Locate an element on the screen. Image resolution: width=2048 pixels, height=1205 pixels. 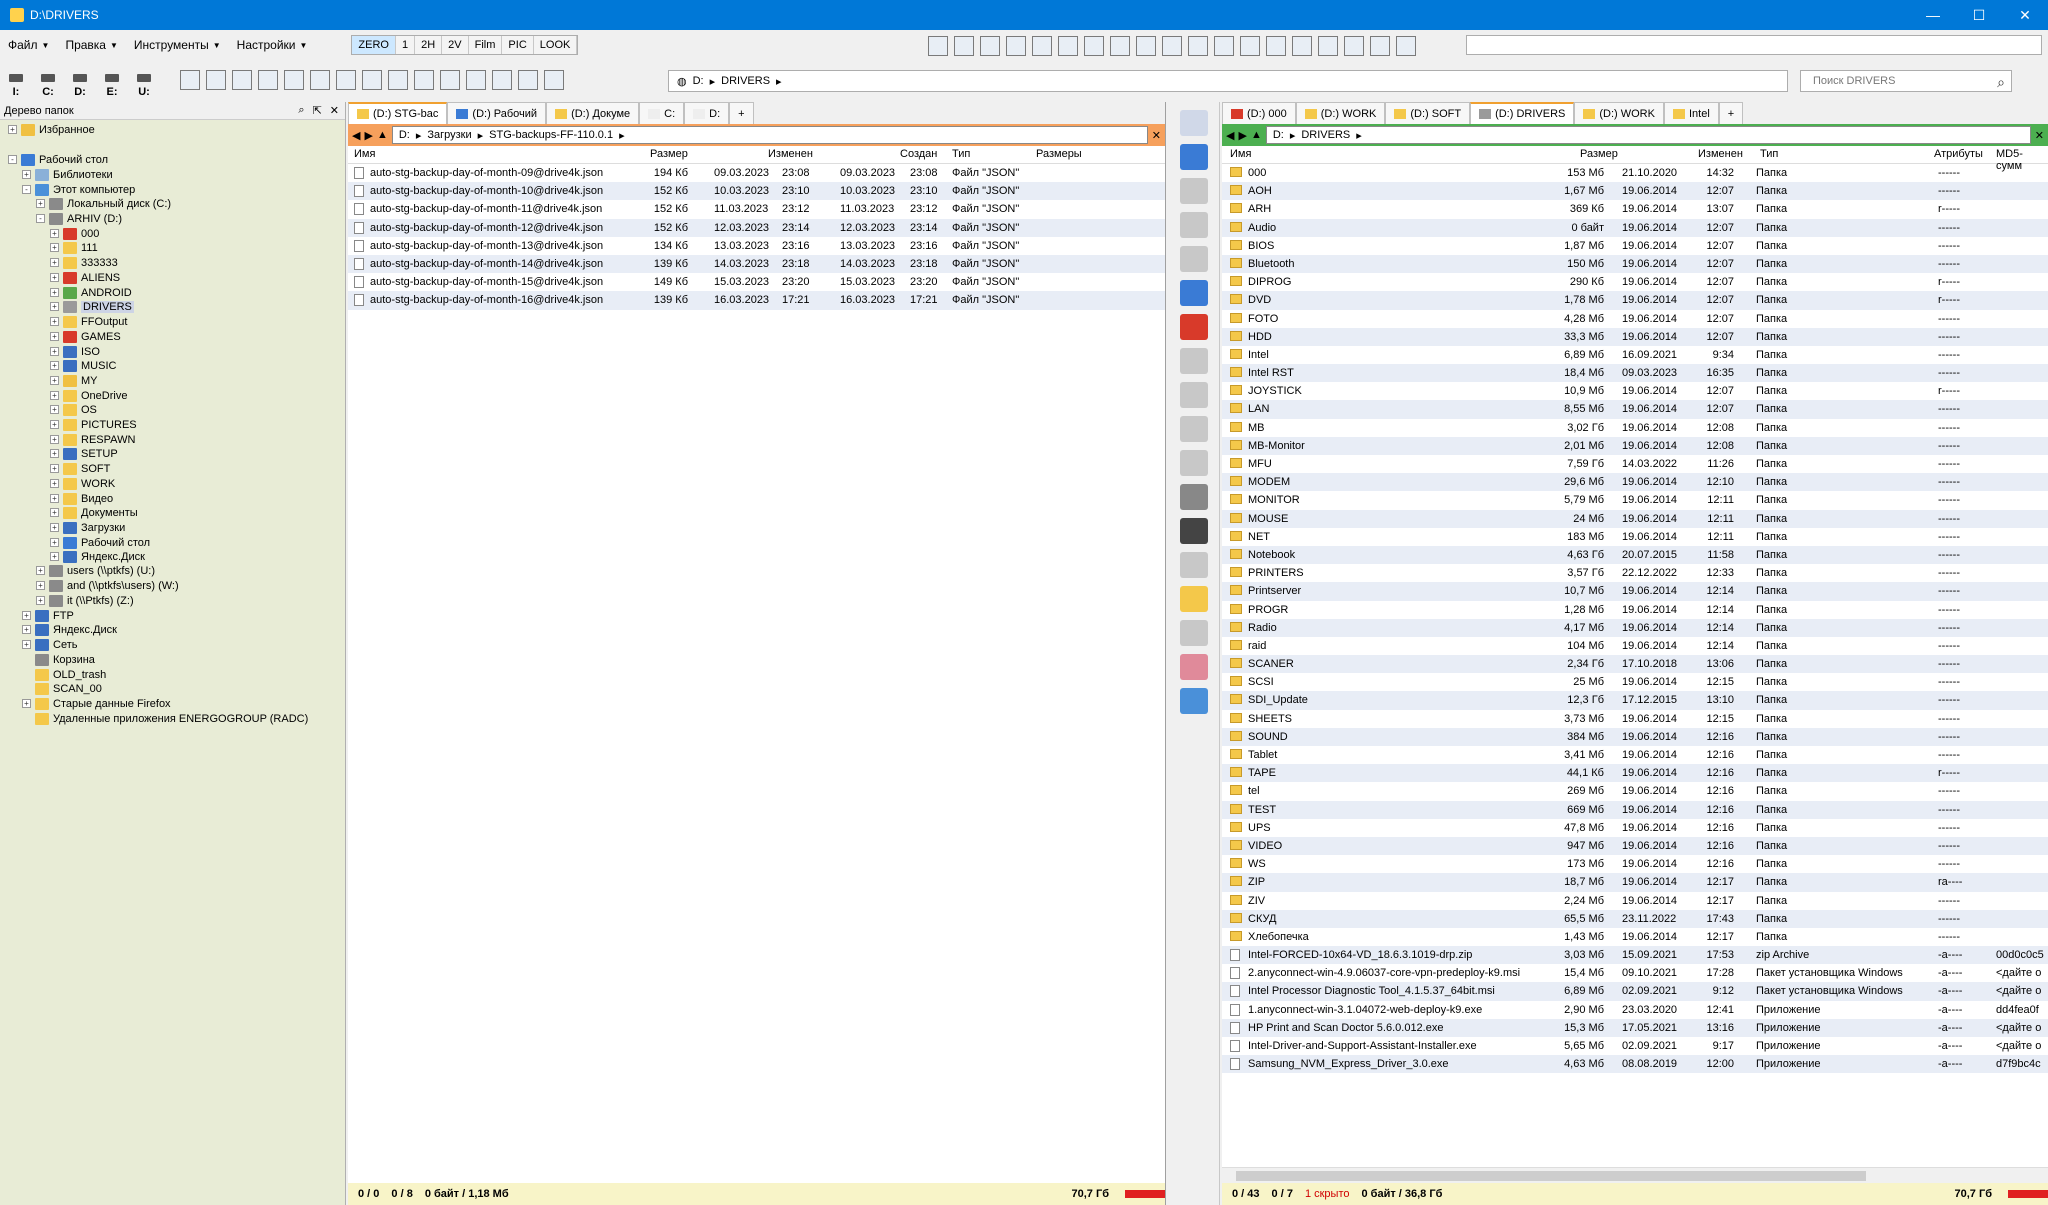
col-dimensions: Размеры is located at coordinates (1059, 154).